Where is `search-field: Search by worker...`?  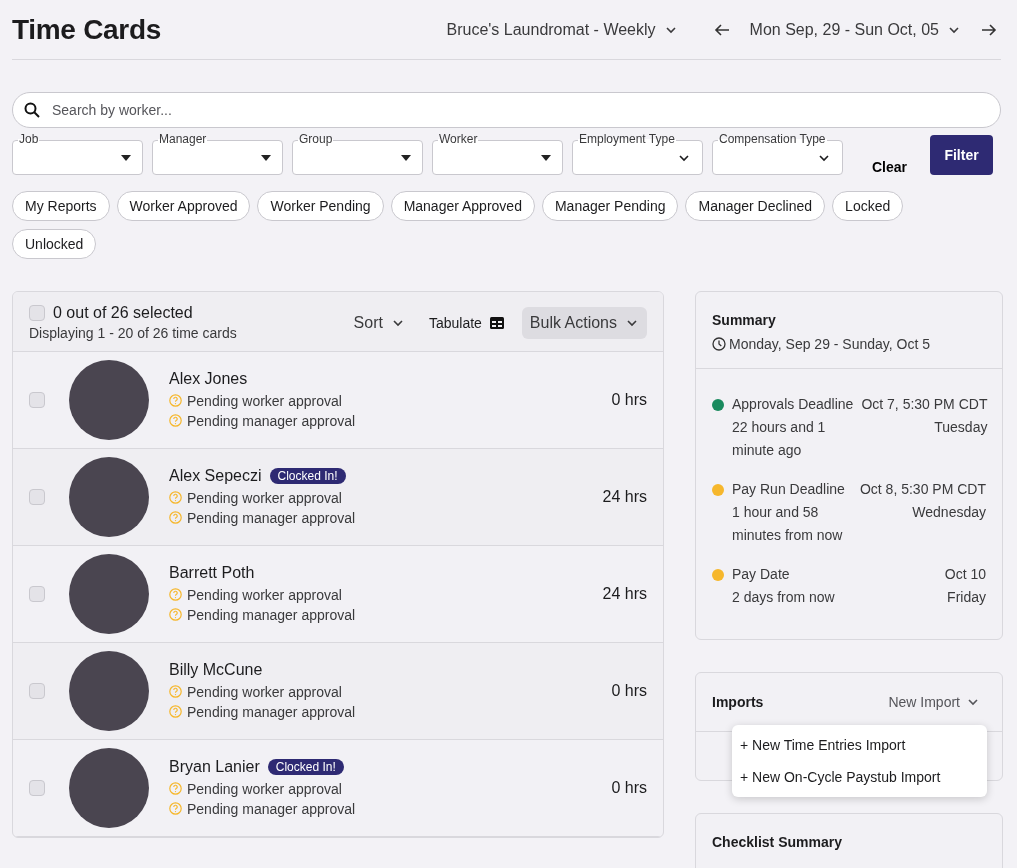 search-field: Search by worker... is located at coordinates (506, 110).